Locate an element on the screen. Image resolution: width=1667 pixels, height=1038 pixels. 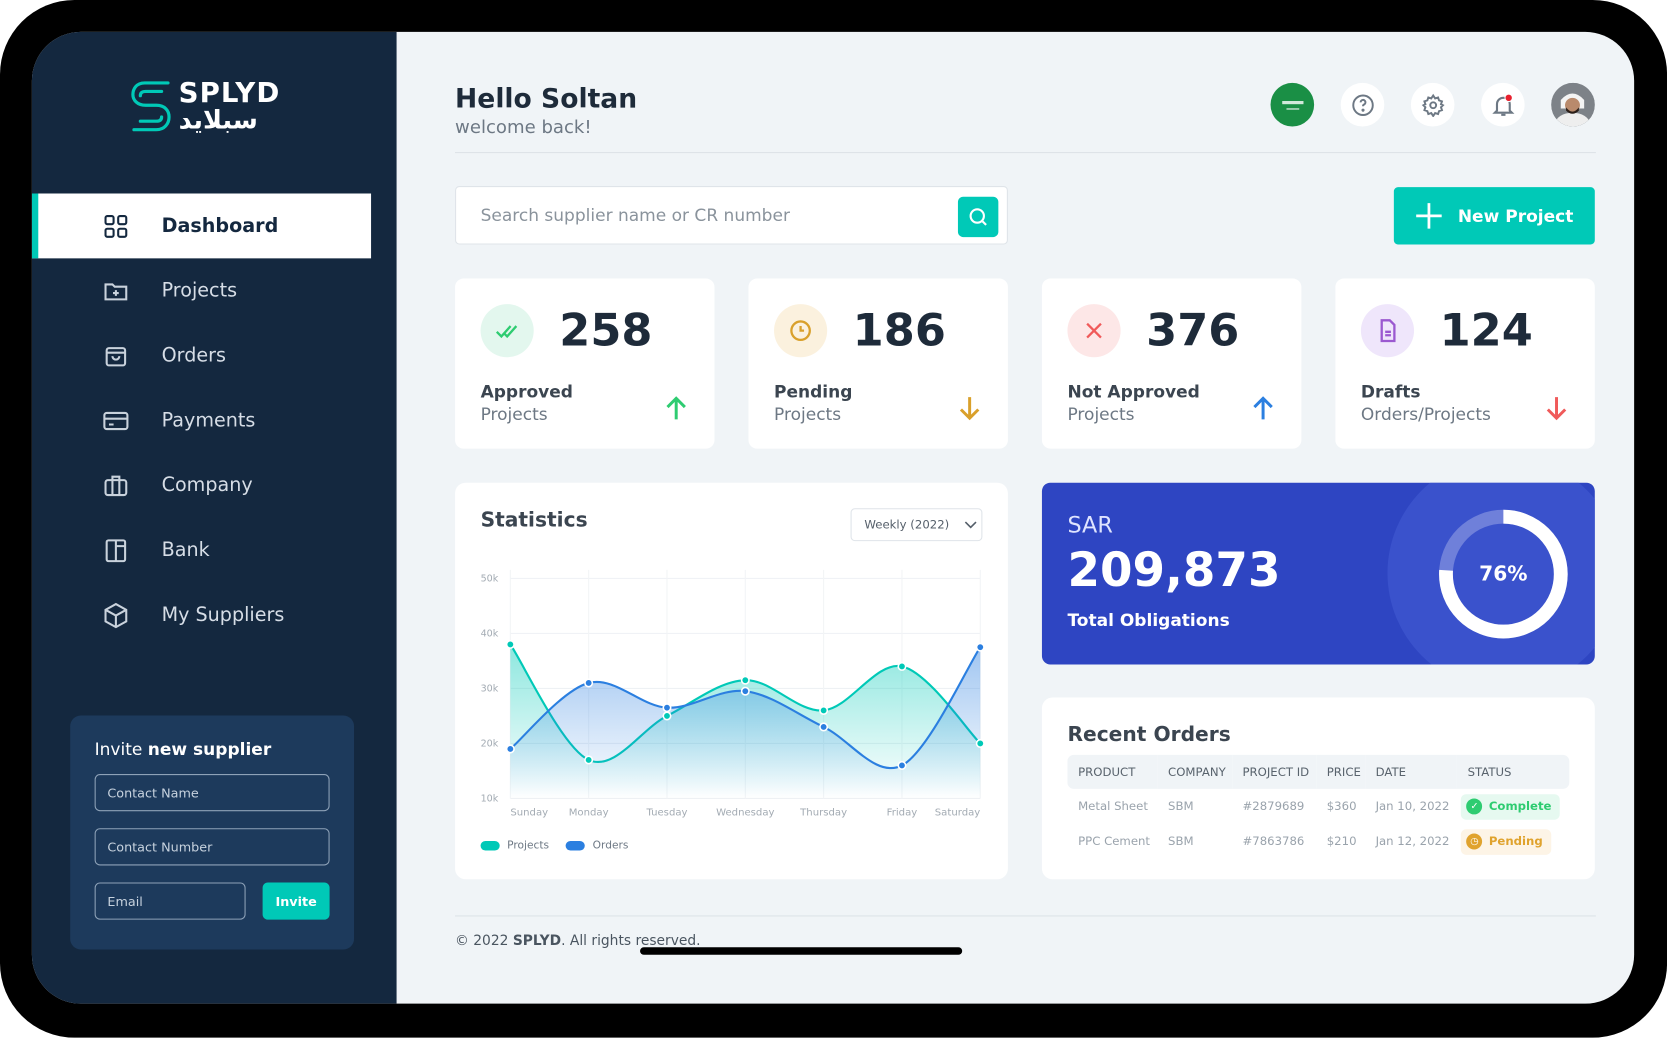
bell-icon is located at coordinates (1502, 104).